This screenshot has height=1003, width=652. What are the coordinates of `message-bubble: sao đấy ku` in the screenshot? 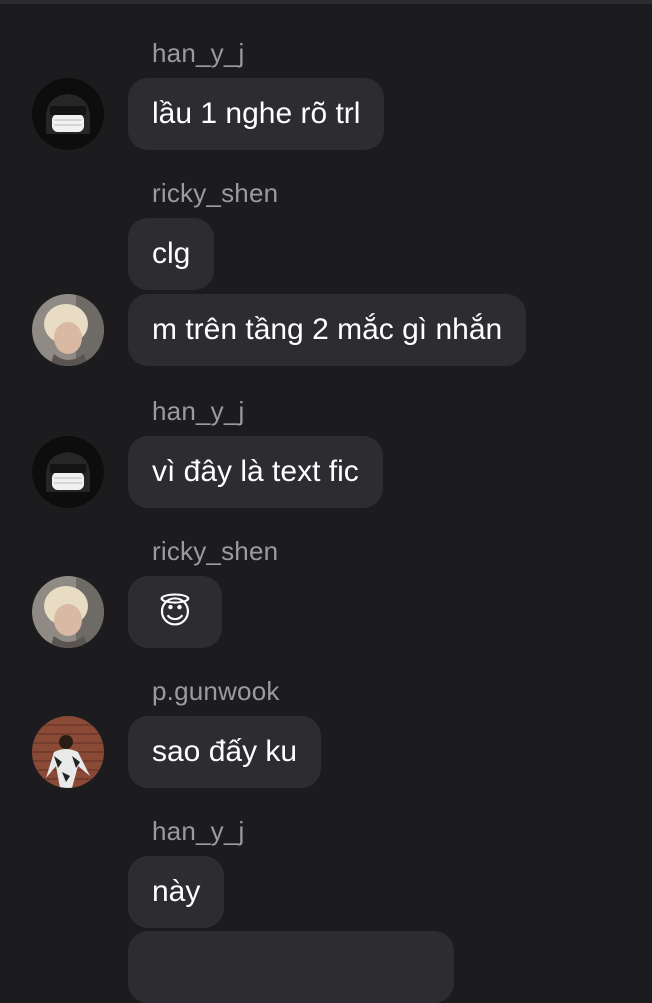 It's located at (225, 752).